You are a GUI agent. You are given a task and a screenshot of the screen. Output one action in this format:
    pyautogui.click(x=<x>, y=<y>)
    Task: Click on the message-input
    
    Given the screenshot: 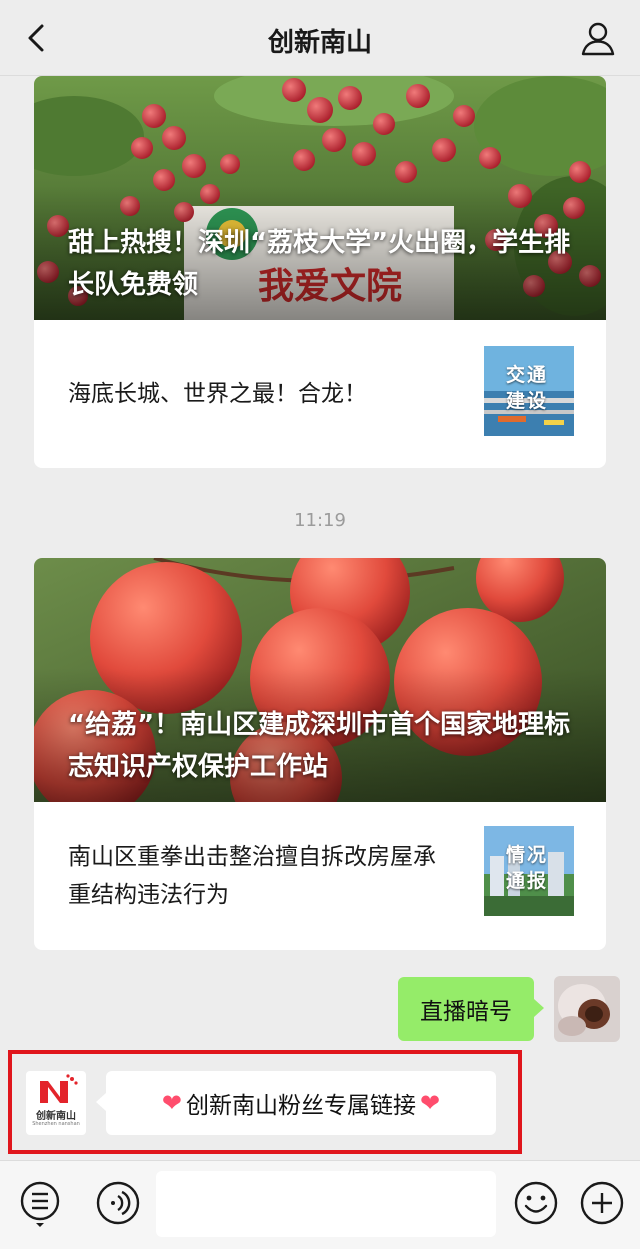 What is the action you would take?
    pyautogui.click(x=326, y=1204)
    